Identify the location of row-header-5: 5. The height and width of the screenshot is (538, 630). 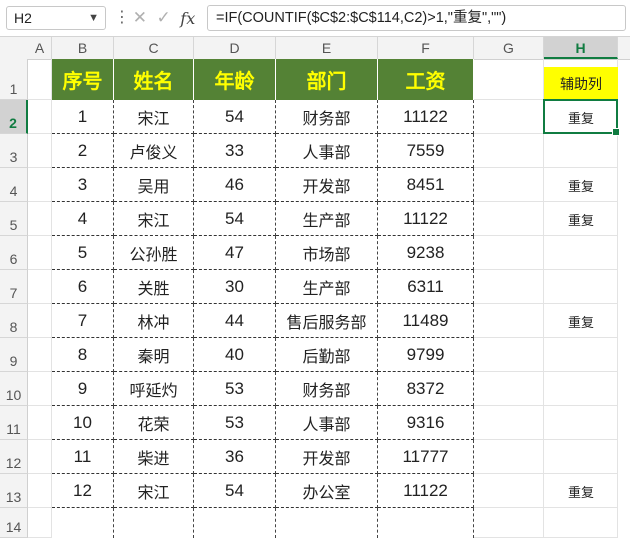
(14, 219).